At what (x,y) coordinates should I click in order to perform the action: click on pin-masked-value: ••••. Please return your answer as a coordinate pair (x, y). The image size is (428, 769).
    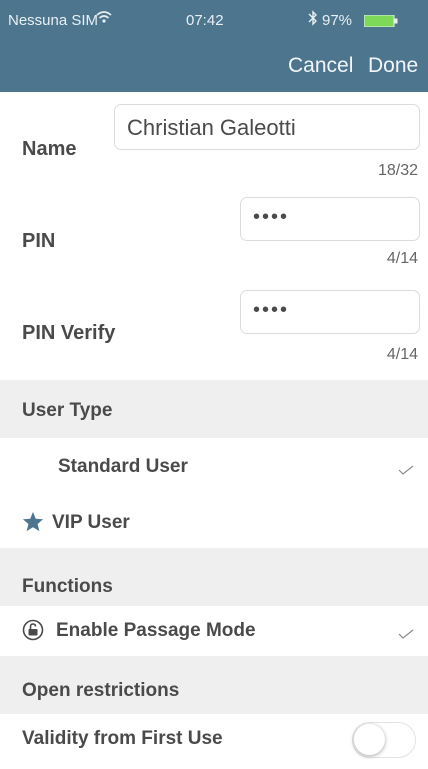
    Looking at the image, I should click on (271, 217).